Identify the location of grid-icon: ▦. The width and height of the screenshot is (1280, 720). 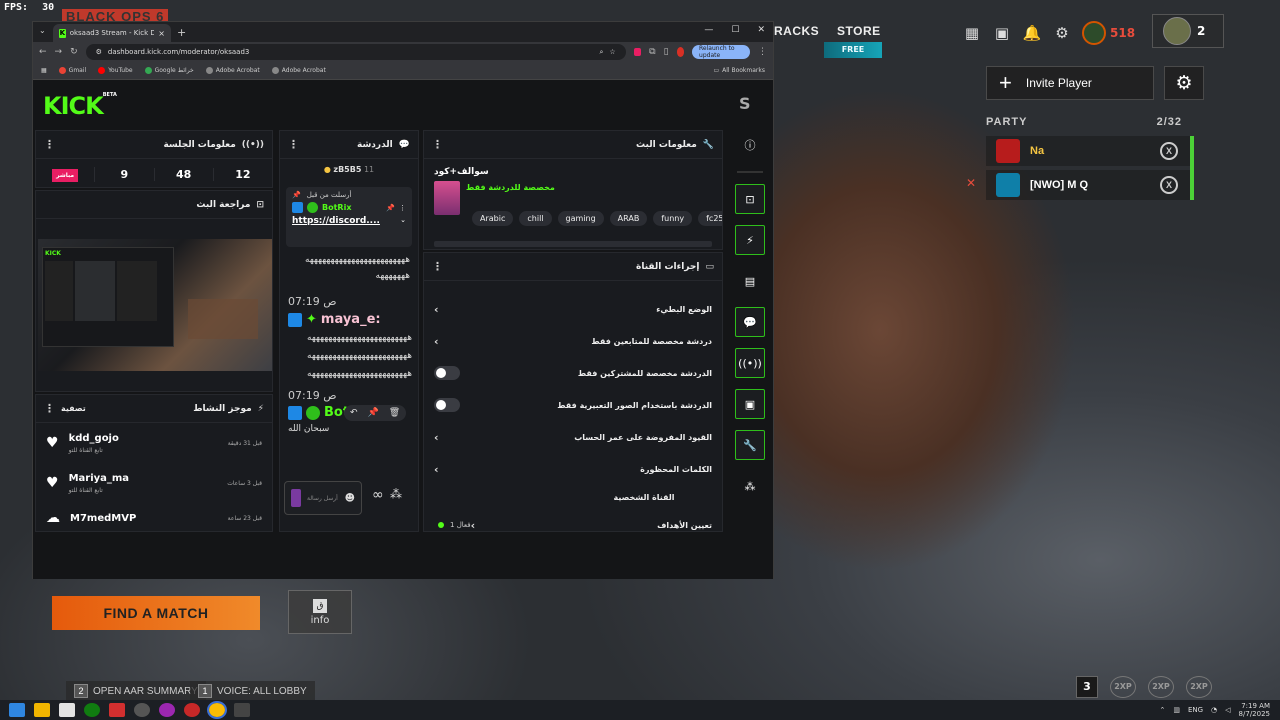
(972, 33).